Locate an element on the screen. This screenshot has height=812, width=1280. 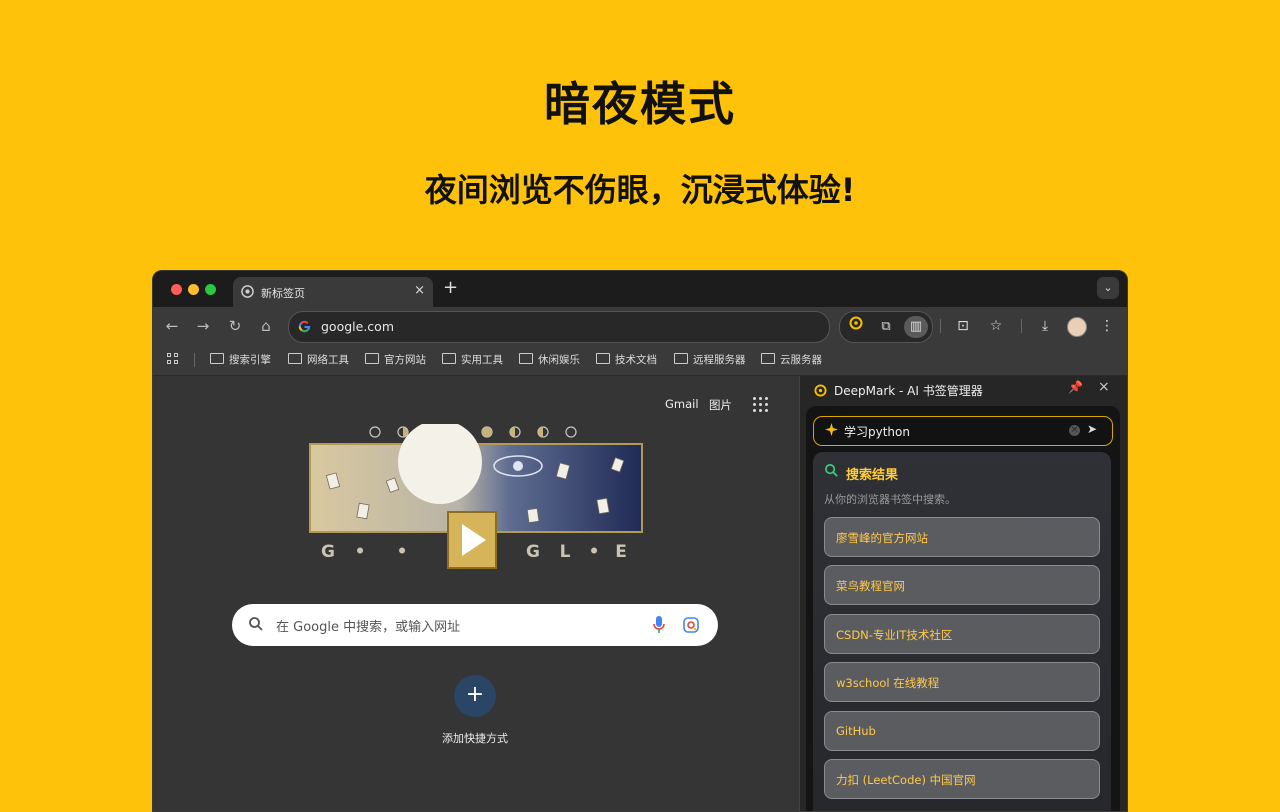
hero-title: 暗夜模式 is located at coordinates (640, 104).